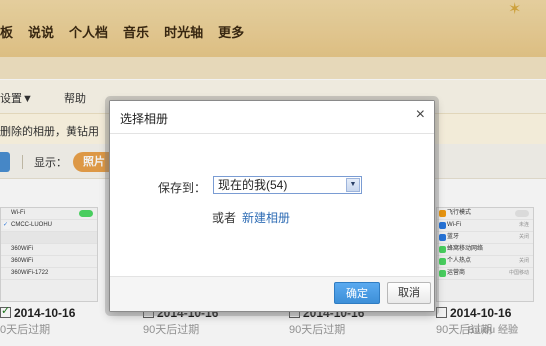  Describe the element at coordinates (409, 293) in the screenshot. I see `cancel-button: 取消` at that location.